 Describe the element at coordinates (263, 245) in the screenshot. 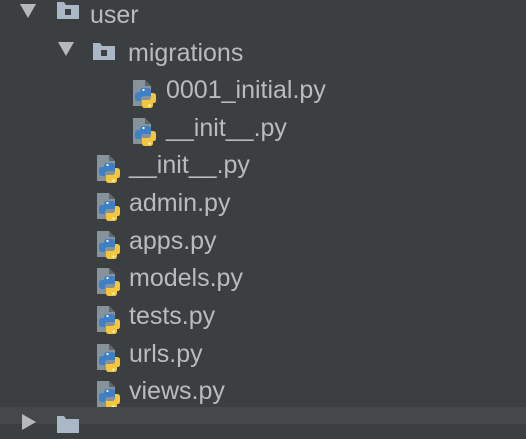

I see `tree-node-file: apps.py` at that location.